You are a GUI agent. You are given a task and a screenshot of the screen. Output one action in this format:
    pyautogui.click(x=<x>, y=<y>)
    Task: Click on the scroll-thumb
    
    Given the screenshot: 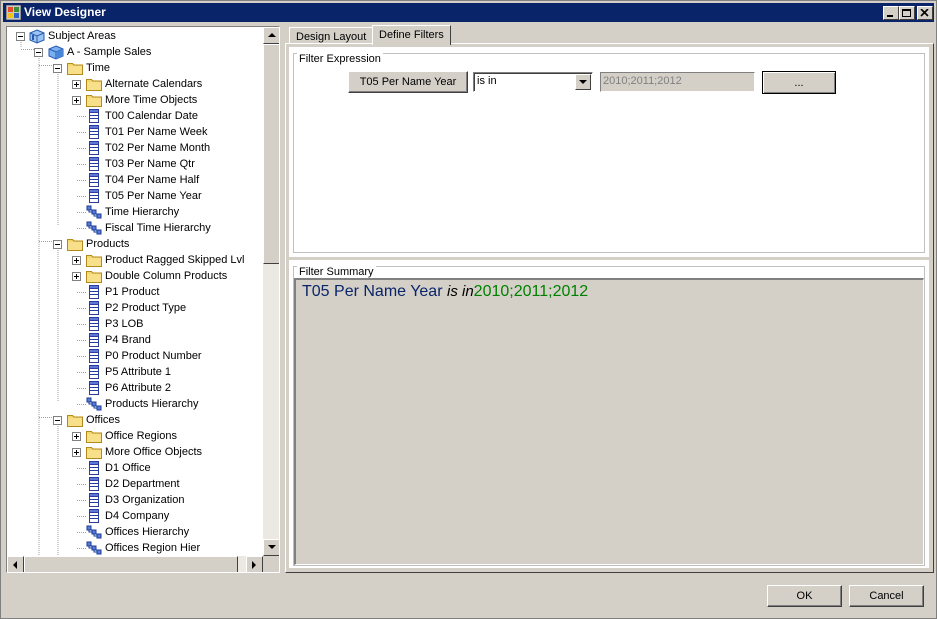 What is the action you would take?
    pyautogui.click(x=271, y=154)
    